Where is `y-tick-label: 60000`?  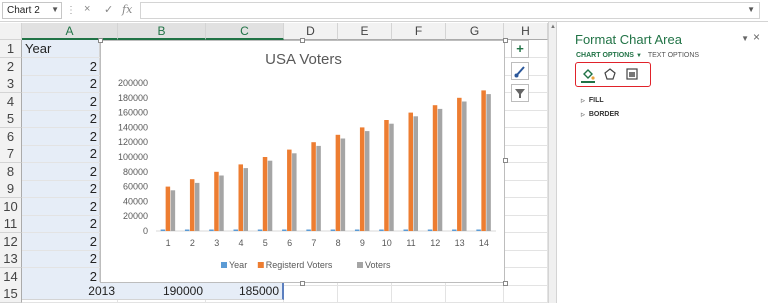 y-tick-label: 60000 is located at coordinates (135, 187).